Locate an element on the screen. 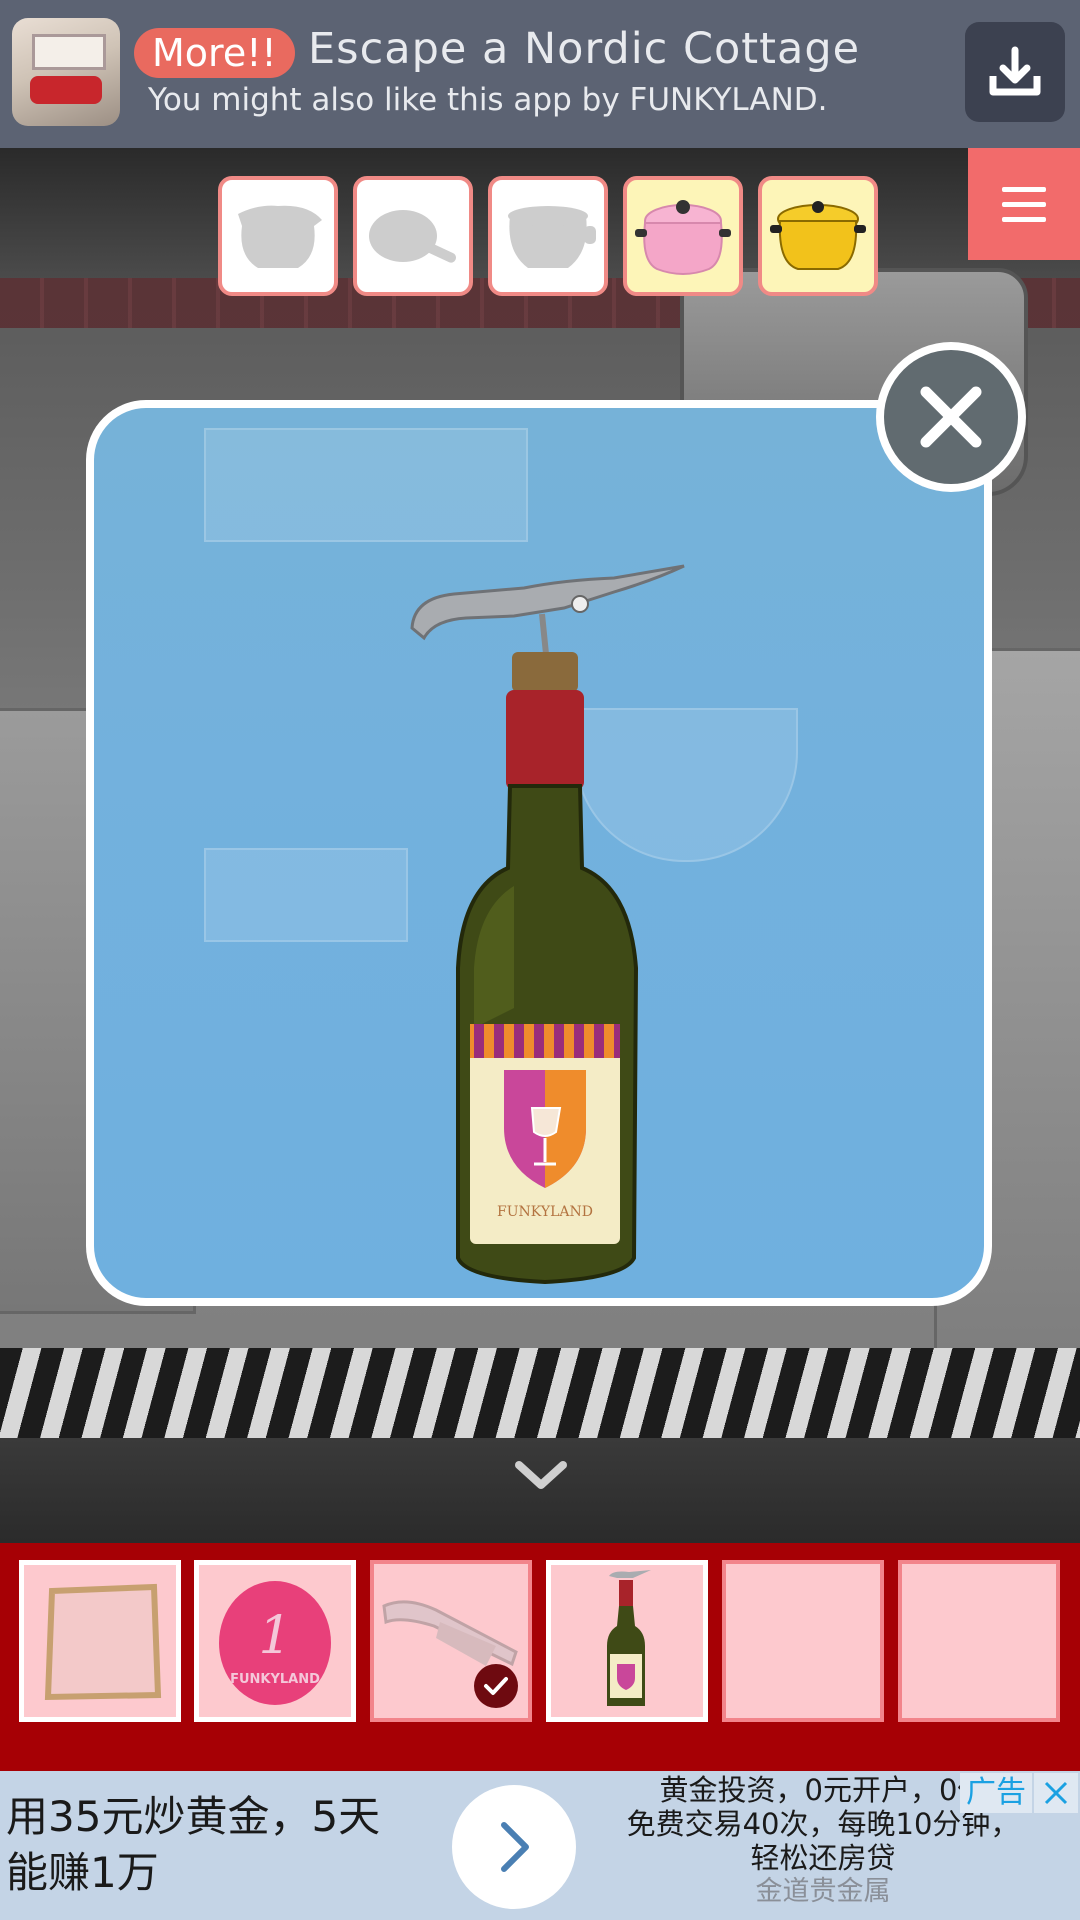 The height and width of the screenshot is (1920, 1080). ad-close-icon is located at coordinates (1056, 1793).